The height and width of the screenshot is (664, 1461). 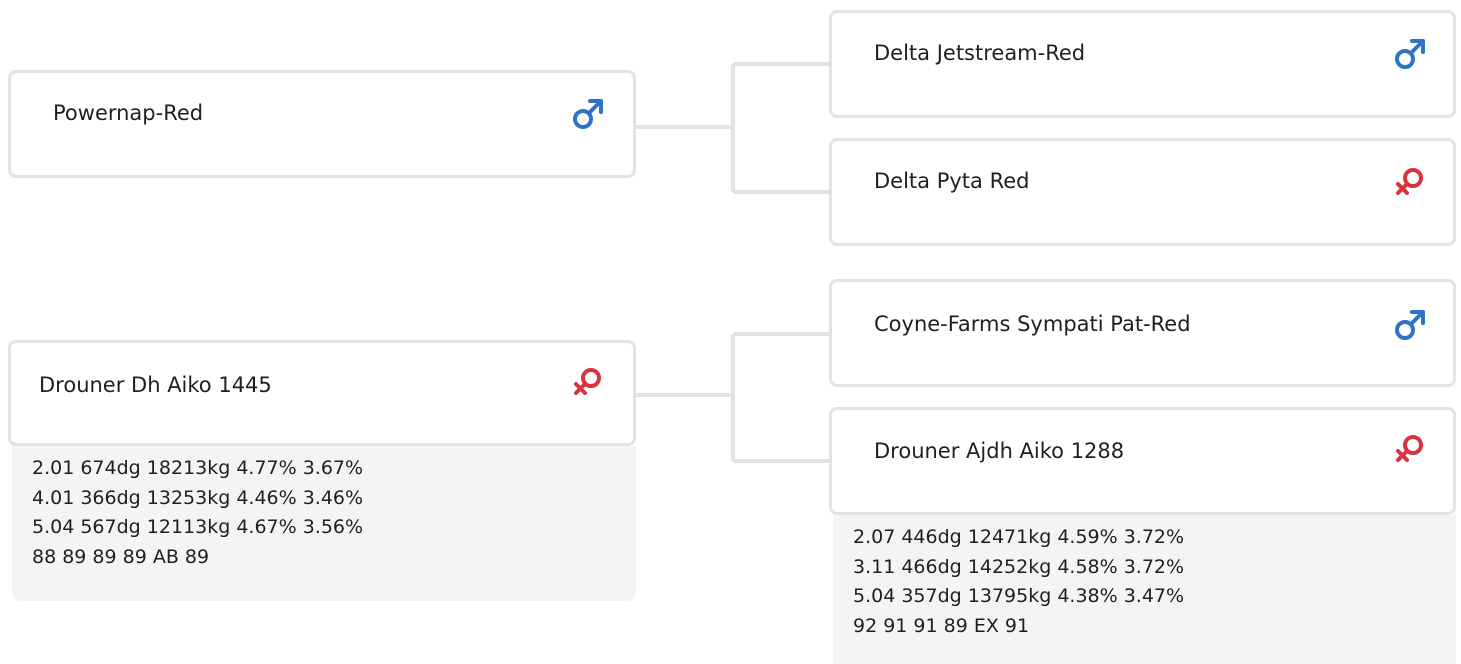 I want to click on dam-sire-name: Coyne-Farms Sympati Pat-Red, so click(x=1032, y=324).